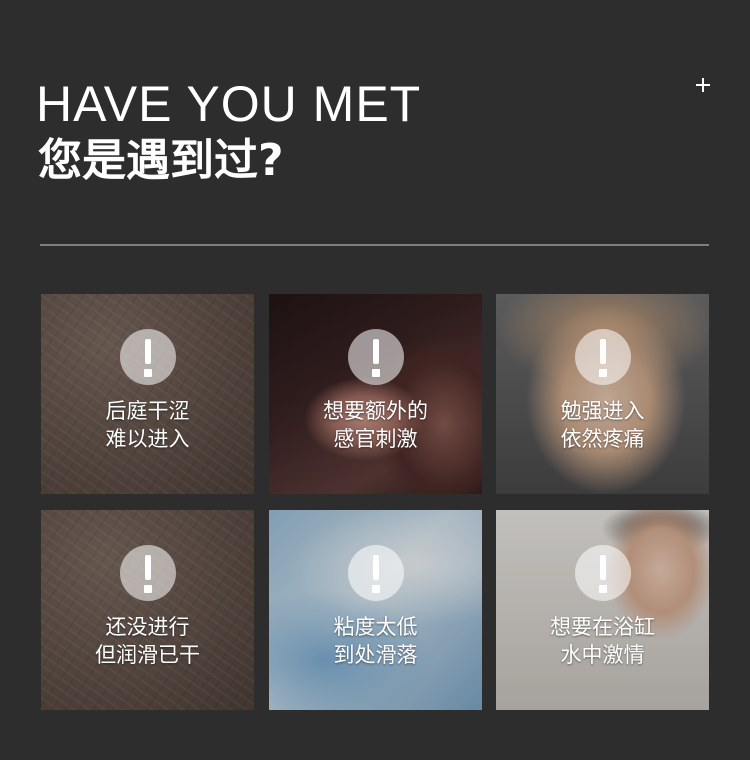  What do you see at coordinates (602, 627) in the screenshot?
I see `card-caption-line1: 想要在浴缸` at bounding box center [602, 627].